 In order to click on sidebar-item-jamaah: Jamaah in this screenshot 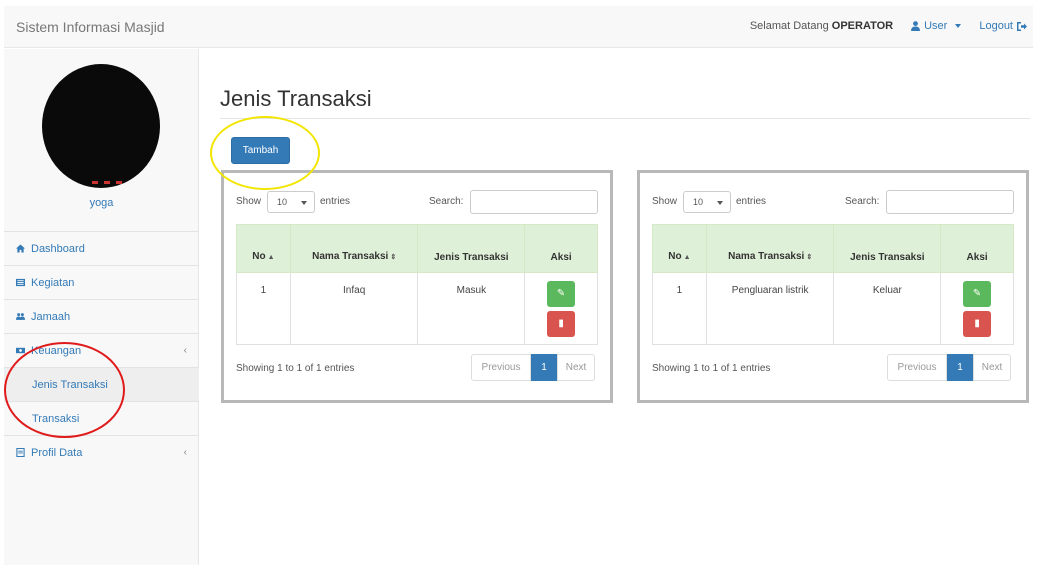, I will do `click(101, 316)`.